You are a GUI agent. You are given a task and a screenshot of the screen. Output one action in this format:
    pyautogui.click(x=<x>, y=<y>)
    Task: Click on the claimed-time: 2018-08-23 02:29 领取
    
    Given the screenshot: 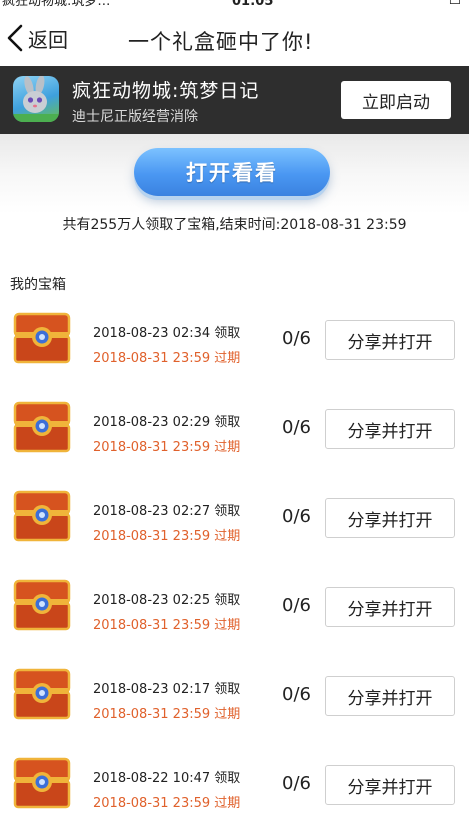 What is the action you would take?
    pyautogui.click(x=167, y=422)
    